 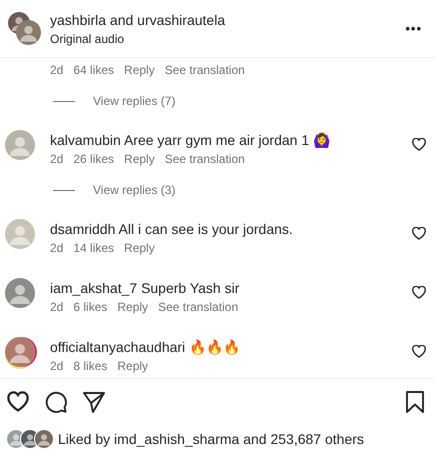 What do you see at coordinates (228, 20) in the screenshot?
I see `post-authors: yashbirla and urvashirautela` at bounding box center [228, 20].